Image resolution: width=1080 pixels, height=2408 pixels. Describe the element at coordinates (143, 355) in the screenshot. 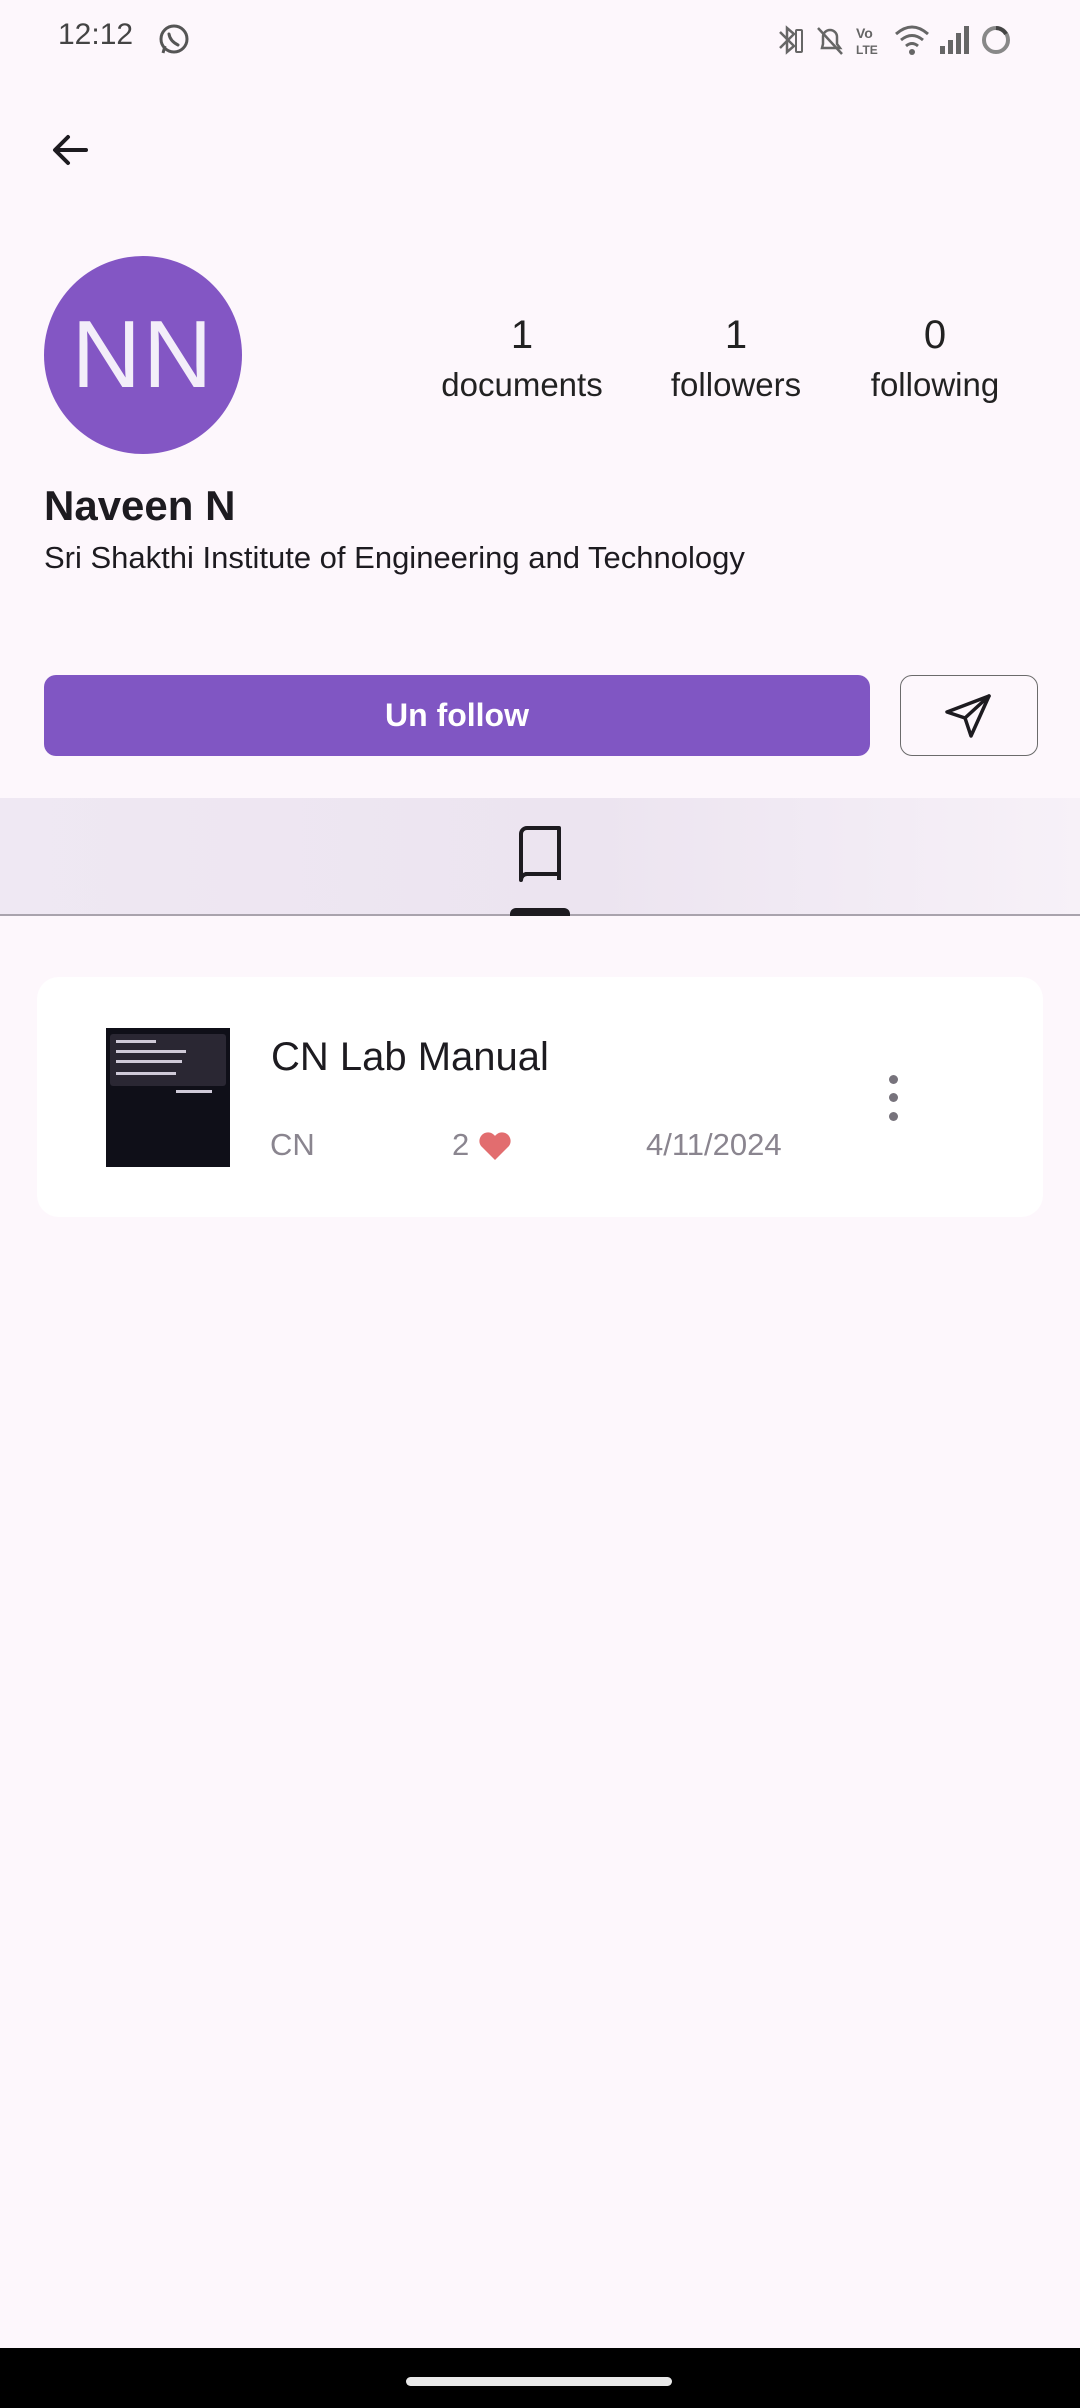

I see `avatar: NN` at that location.